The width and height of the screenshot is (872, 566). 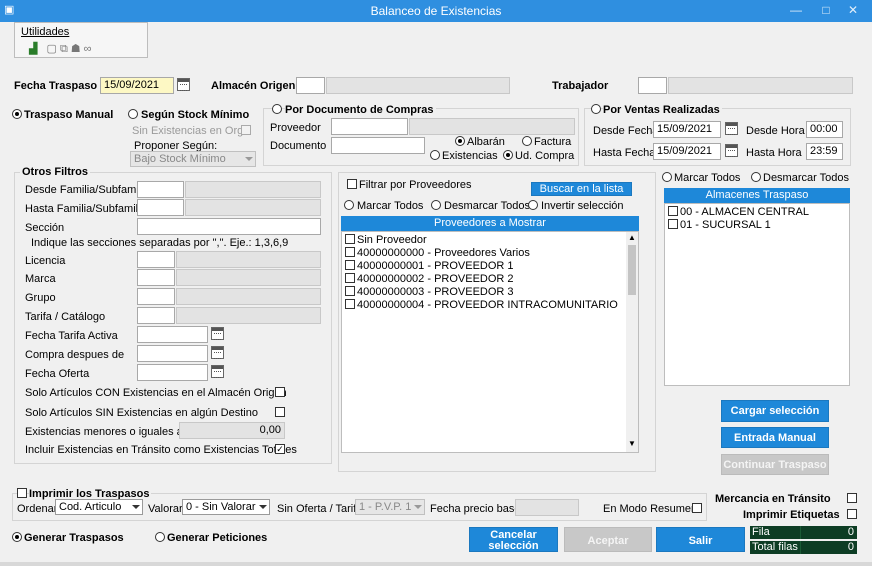 What do you see at coordinates (775, 464) in the screenshot?
I see `continuar-traspaso-button: Continuar Traspaso` at bounding box center [775, 464].